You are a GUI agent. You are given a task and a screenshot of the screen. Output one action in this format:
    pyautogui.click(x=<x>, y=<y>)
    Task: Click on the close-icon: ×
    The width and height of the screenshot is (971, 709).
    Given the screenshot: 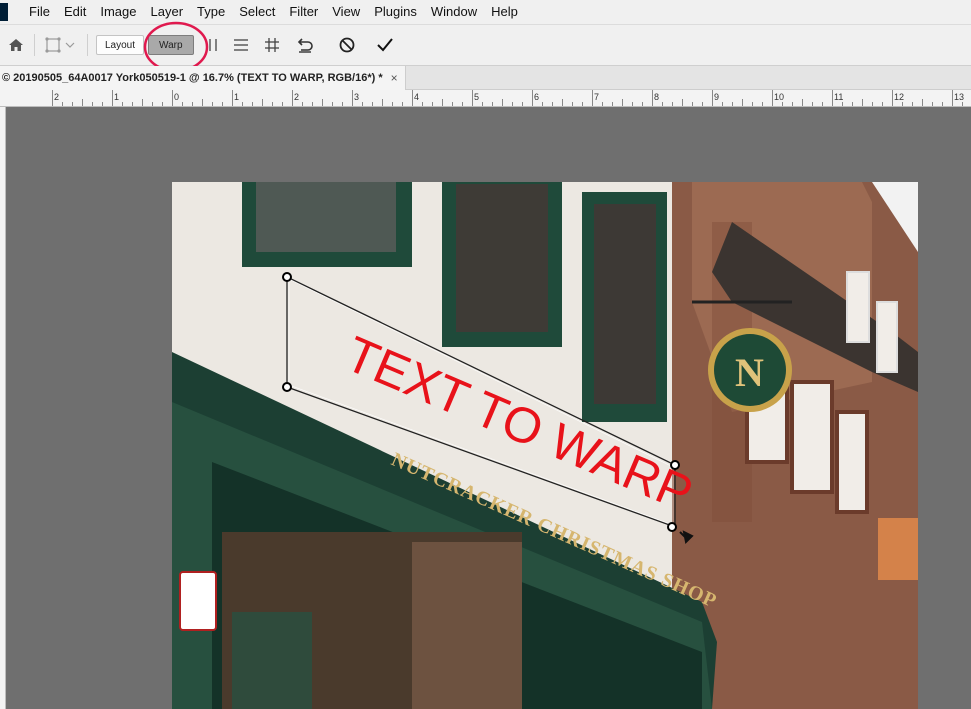 What is the action you would take?
    pyautogui.click(x=394, y=78)
    